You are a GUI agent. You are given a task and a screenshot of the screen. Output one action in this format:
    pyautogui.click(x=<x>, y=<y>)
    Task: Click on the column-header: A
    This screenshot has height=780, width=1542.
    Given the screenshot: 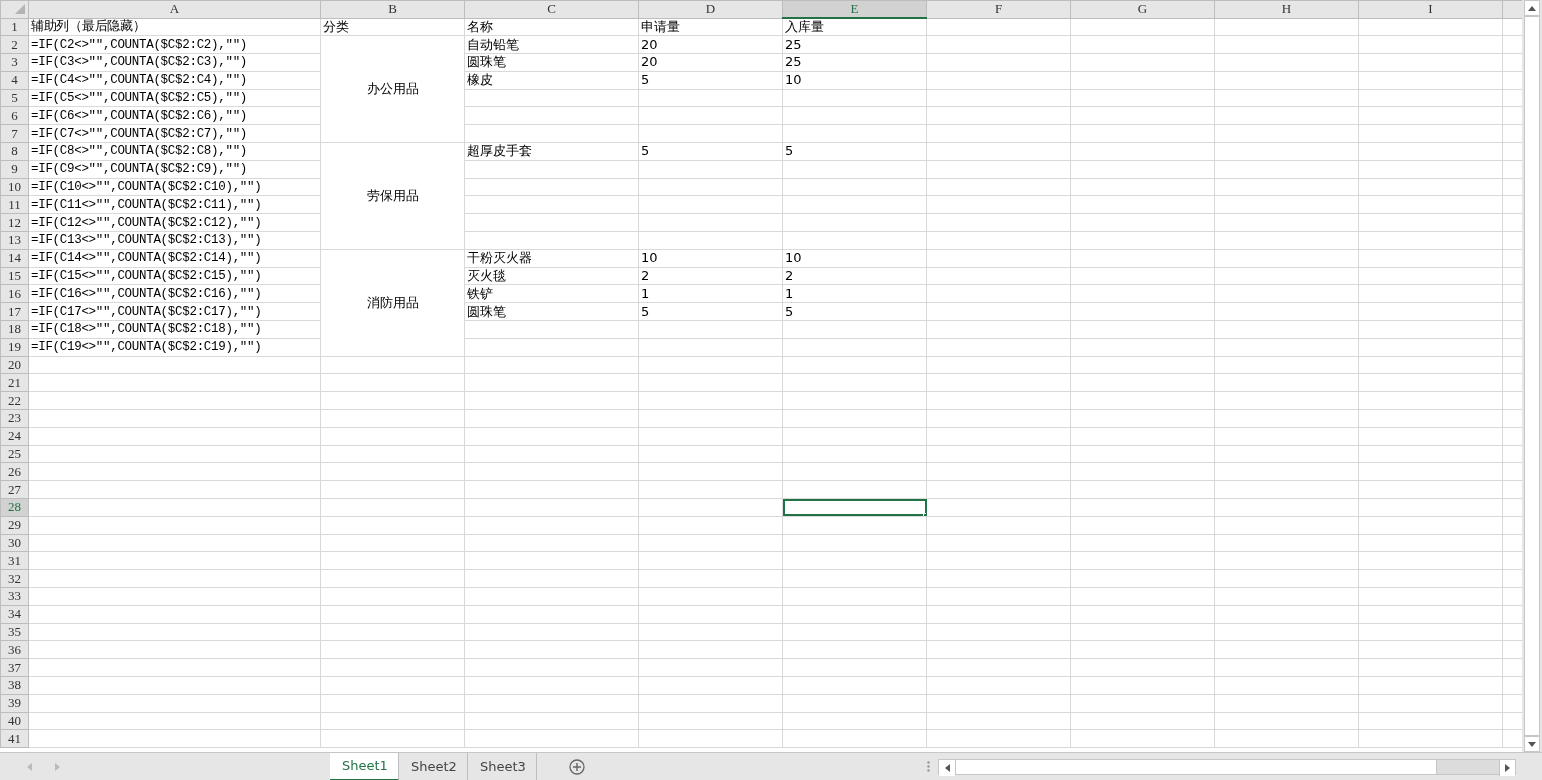 What is the action you would take?
    pyautogui.click(x=174, y=9)
    